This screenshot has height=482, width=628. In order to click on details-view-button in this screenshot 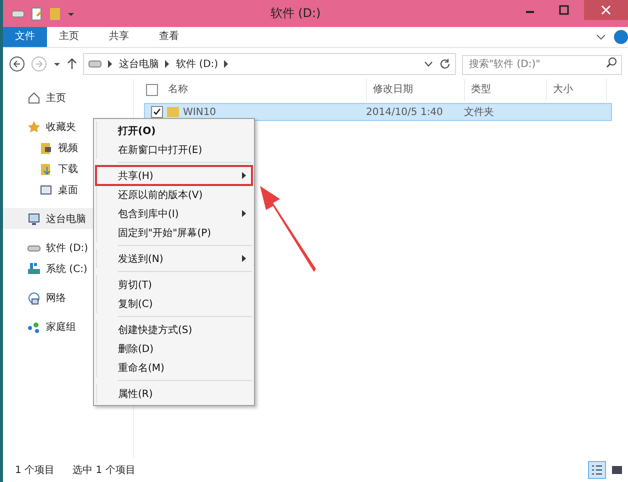, I will do `click(597, 470)`.